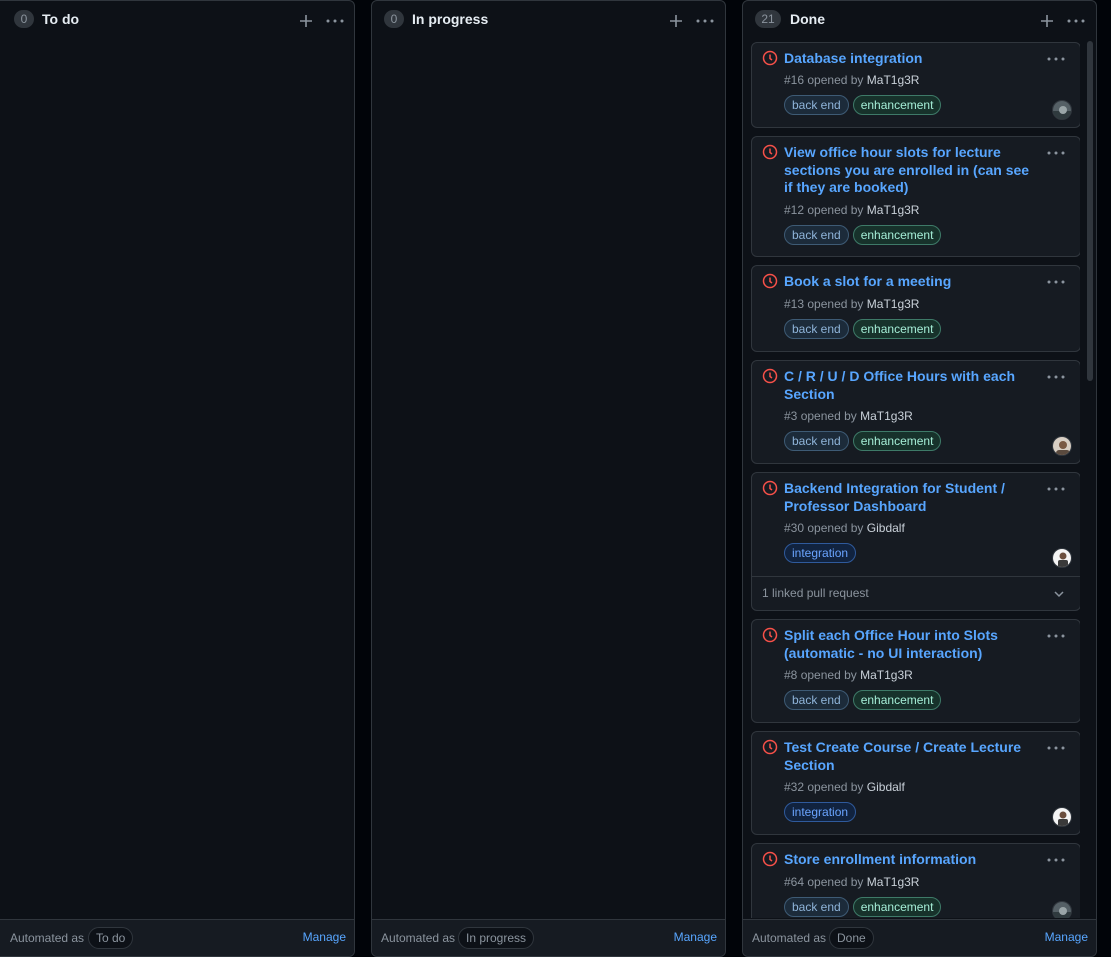  Describe the element at coordinates (1090, 211) in the screenshot. I see `scrollbar` at that location.